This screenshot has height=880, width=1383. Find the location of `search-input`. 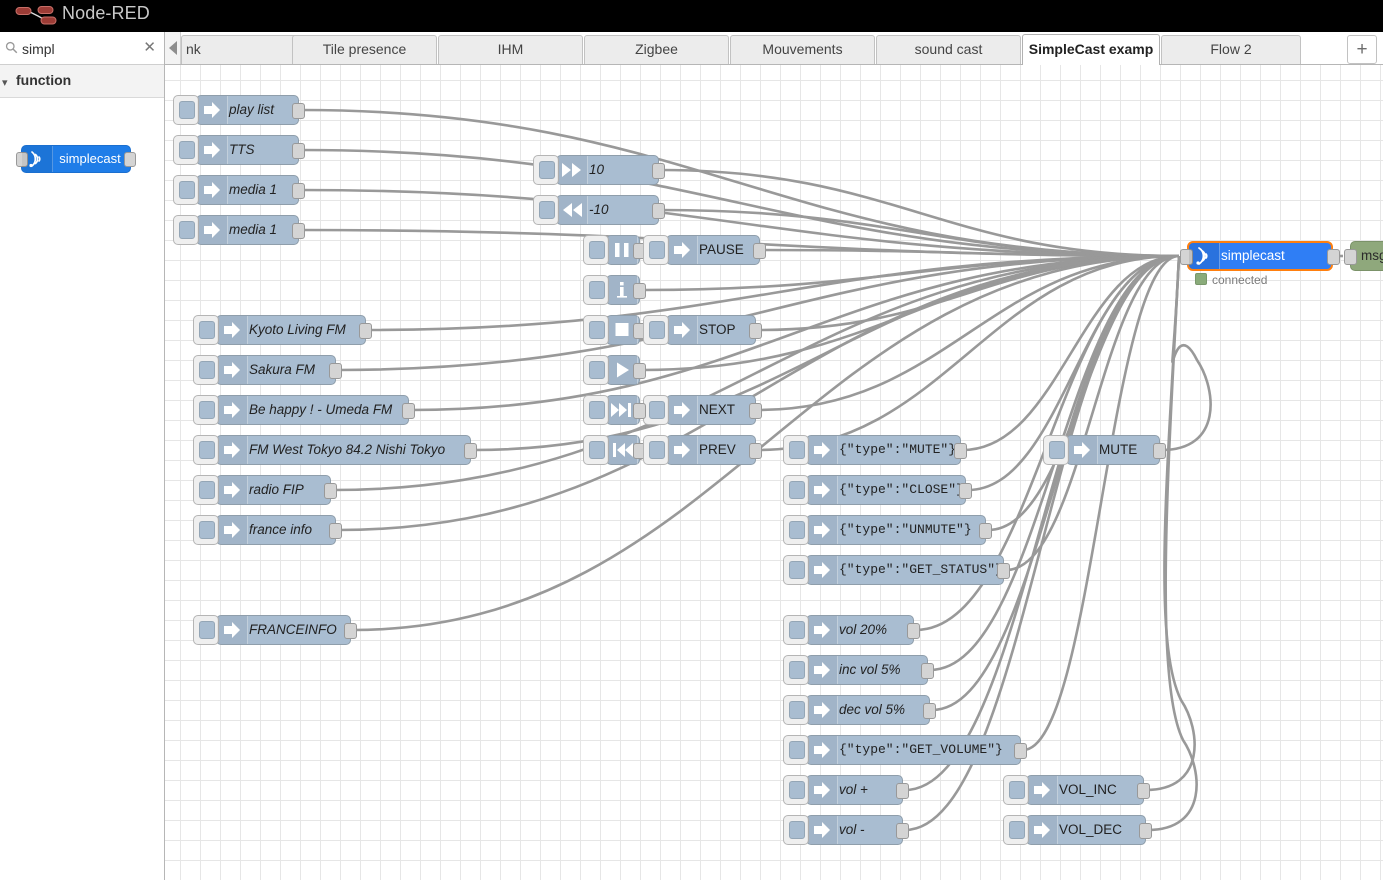

search-input is located at coordinates (79, 49).